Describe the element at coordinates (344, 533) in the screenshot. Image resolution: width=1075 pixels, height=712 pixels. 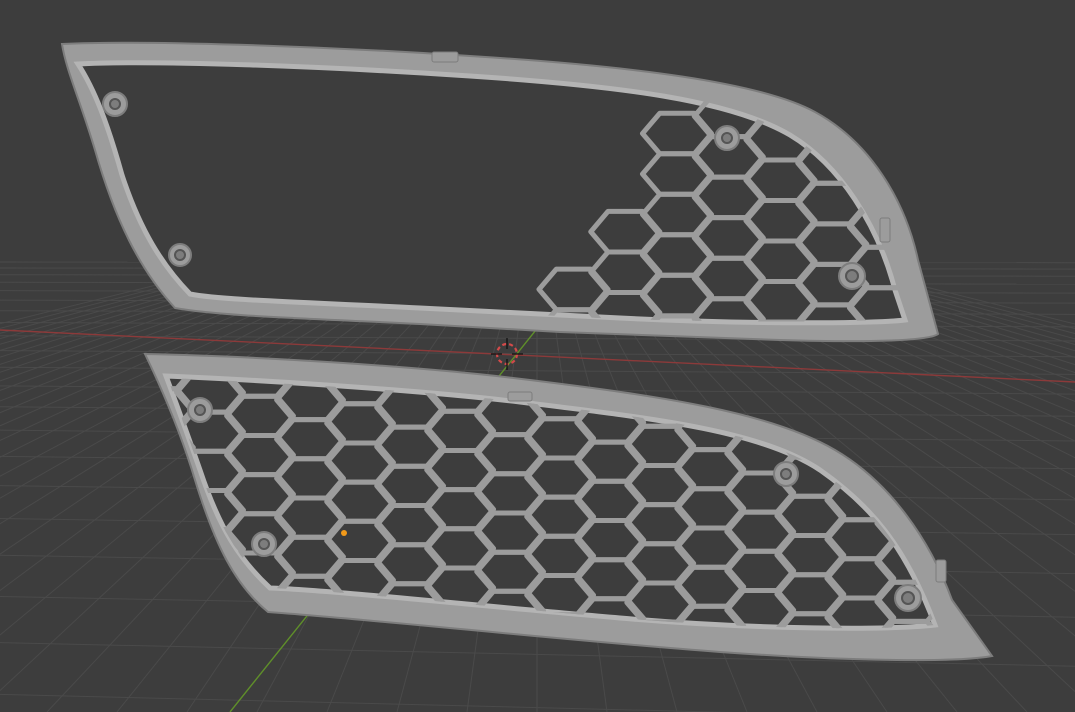
I see `object-origin-icon` at that location.